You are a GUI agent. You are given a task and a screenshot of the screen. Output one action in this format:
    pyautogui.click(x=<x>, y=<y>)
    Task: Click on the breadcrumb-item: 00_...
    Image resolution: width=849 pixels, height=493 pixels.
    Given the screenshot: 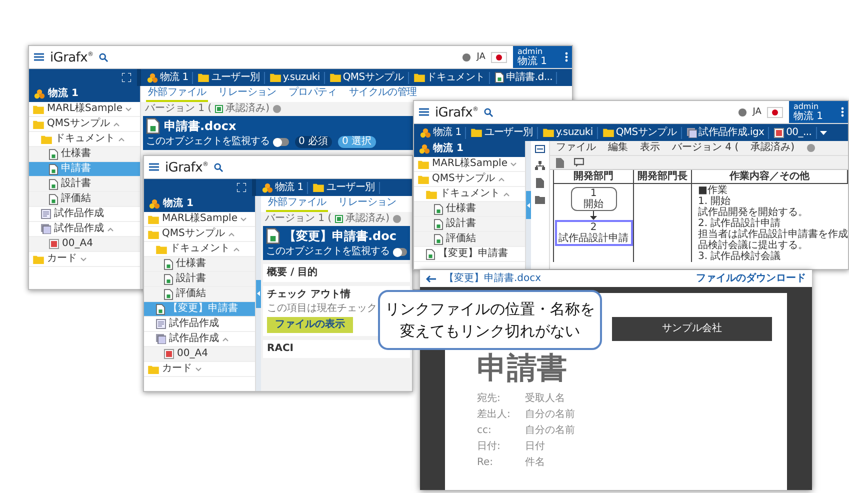 What is the action you would take?
    pyautogui.click(x=794, y=132)
    